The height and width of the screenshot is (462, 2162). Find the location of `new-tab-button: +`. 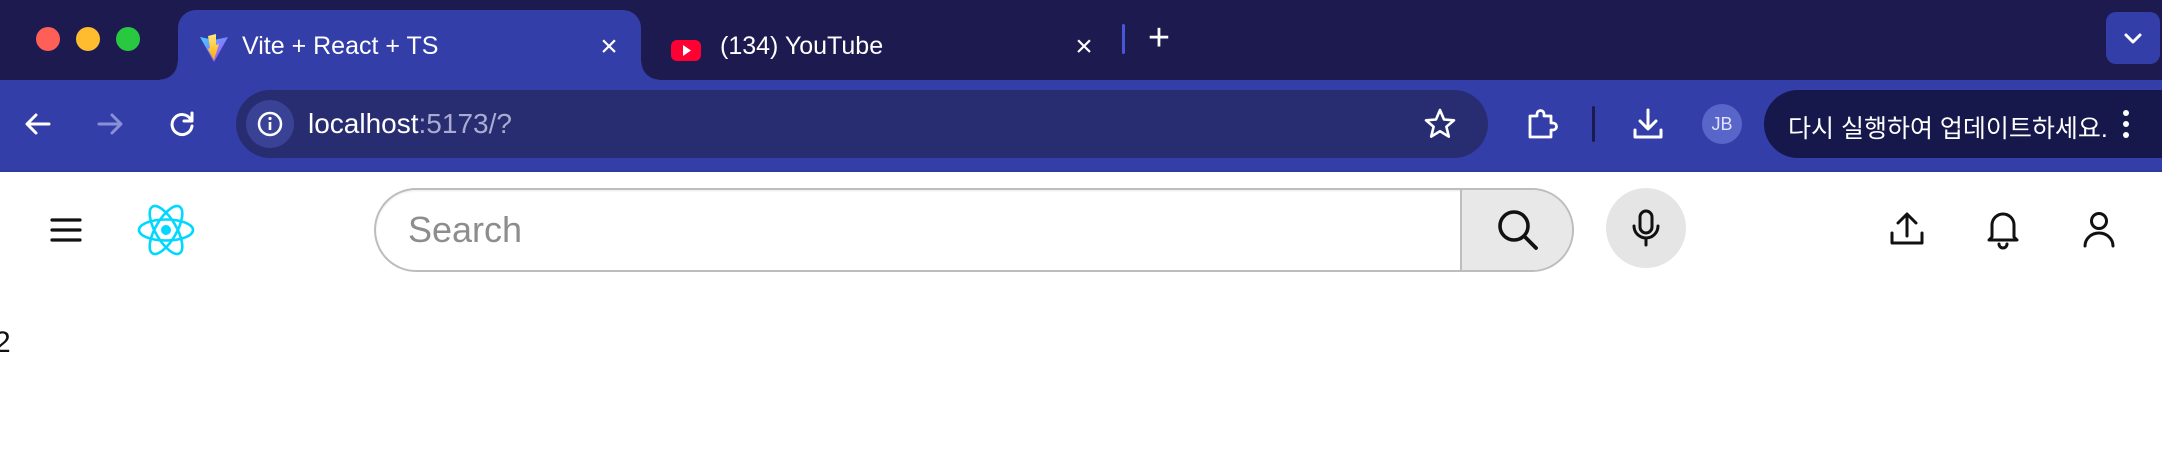

new-tab-button: + is located at coordinates (1159, 38).